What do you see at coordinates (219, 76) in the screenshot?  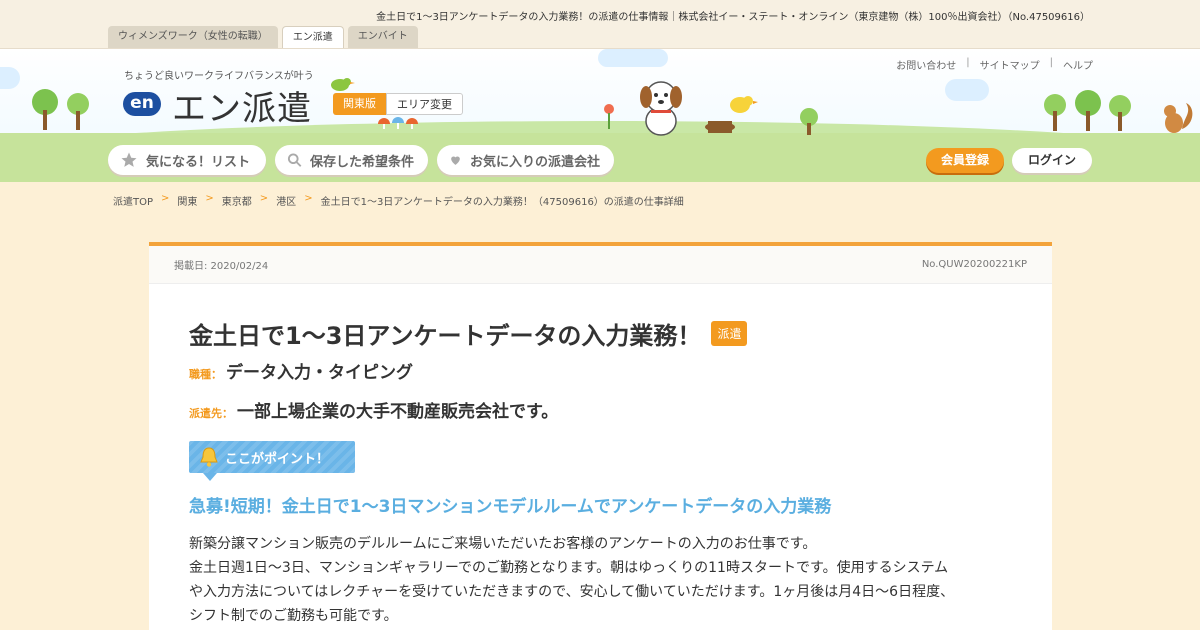 I see `site-tagline: ちょうど良いワークライフバランスが叶う` at bounding box center [219, 76].